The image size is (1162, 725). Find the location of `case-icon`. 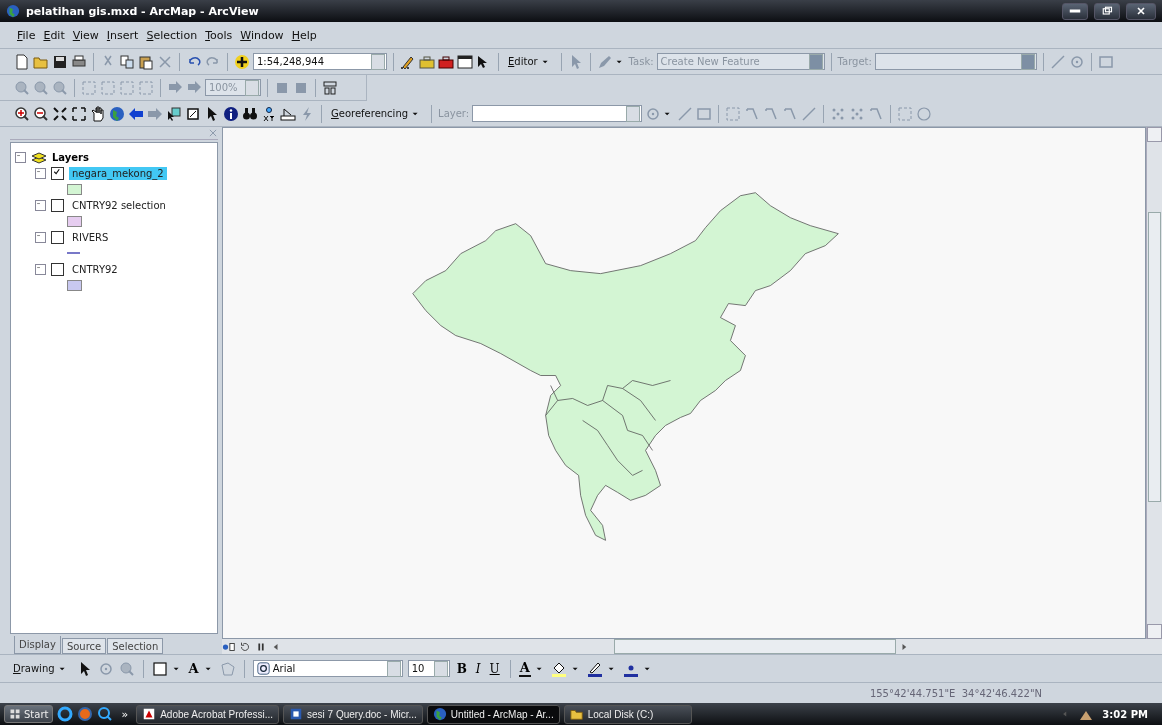

case-icon is located at coordinates (446, 61).